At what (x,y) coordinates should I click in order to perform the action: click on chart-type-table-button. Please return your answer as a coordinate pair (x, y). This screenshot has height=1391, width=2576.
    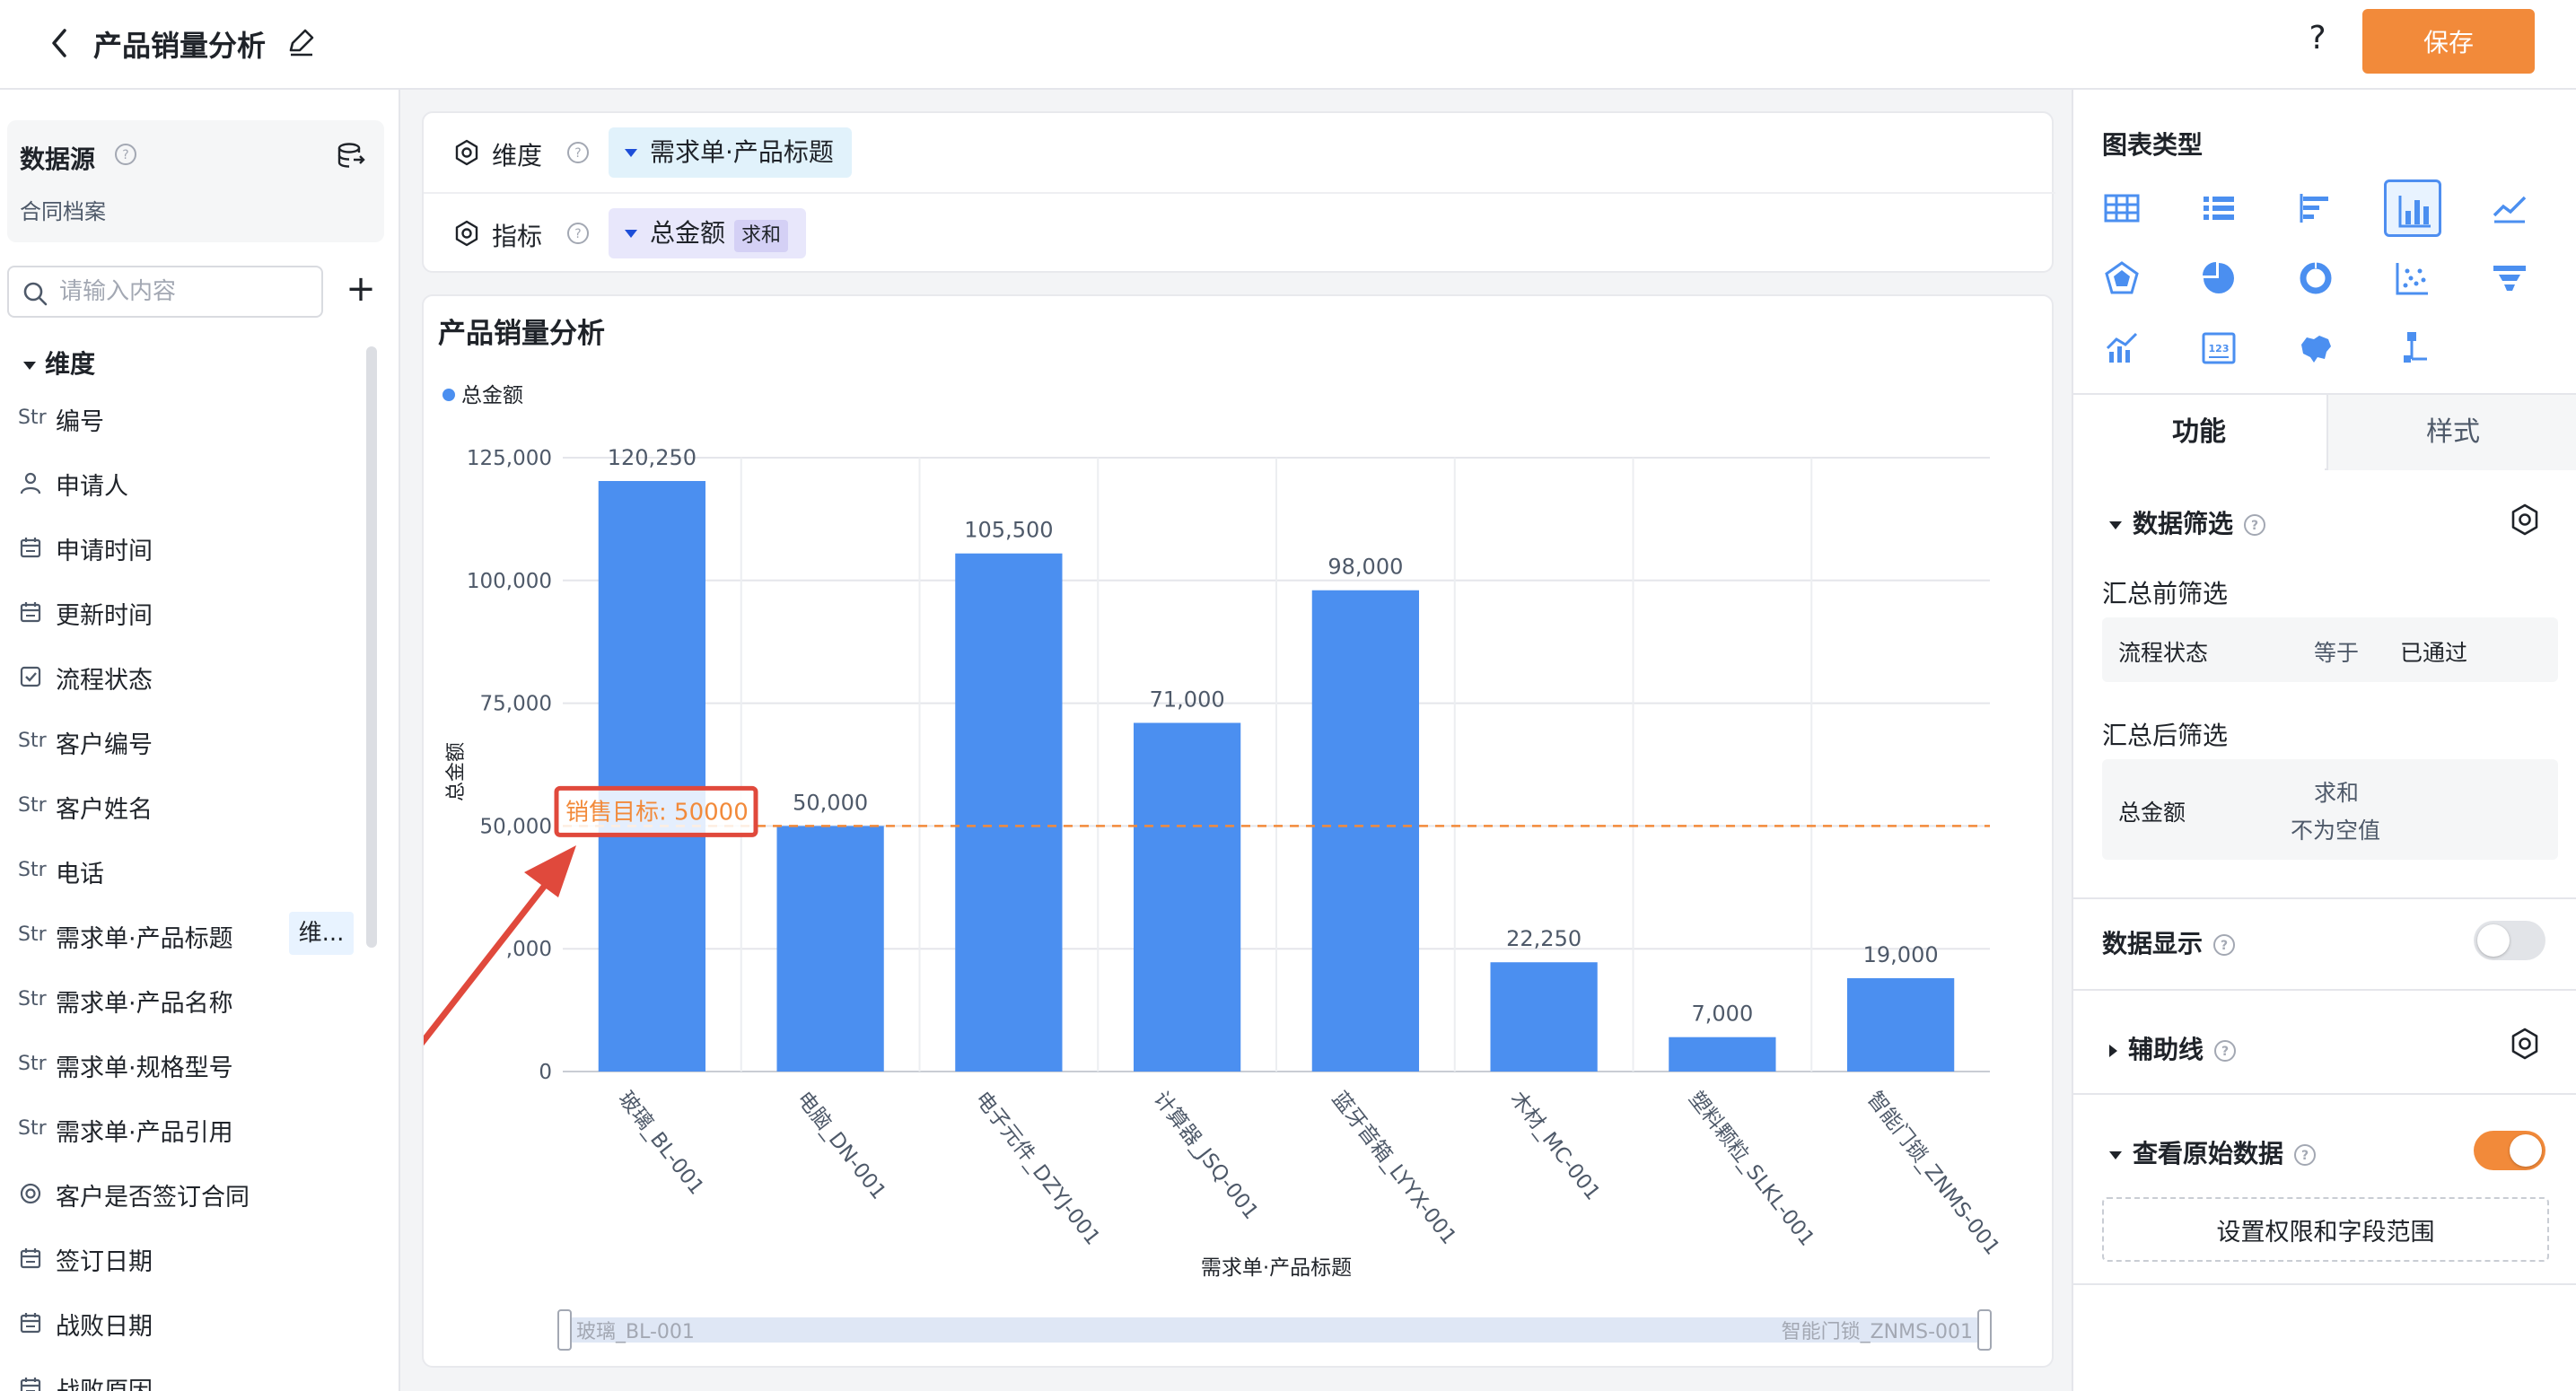
    Looking at the image, I should click on (2122, 208).